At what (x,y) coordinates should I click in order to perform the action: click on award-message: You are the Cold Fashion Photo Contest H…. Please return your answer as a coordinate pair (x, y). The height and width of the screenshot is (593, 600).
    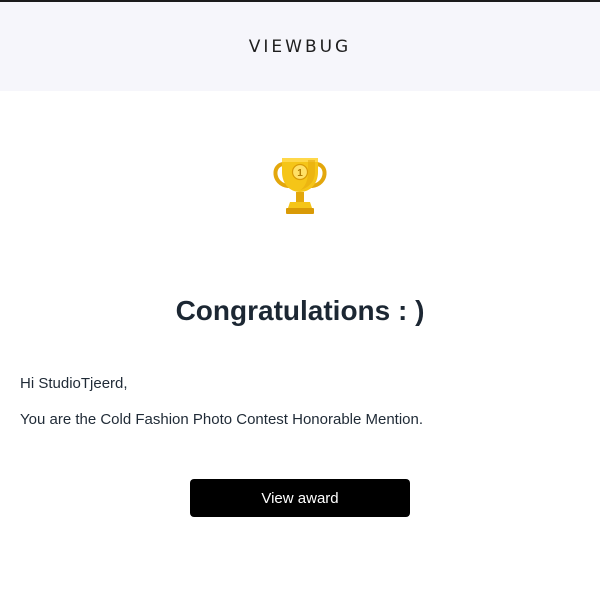
    Looking at the image, I should click on (222, 419).